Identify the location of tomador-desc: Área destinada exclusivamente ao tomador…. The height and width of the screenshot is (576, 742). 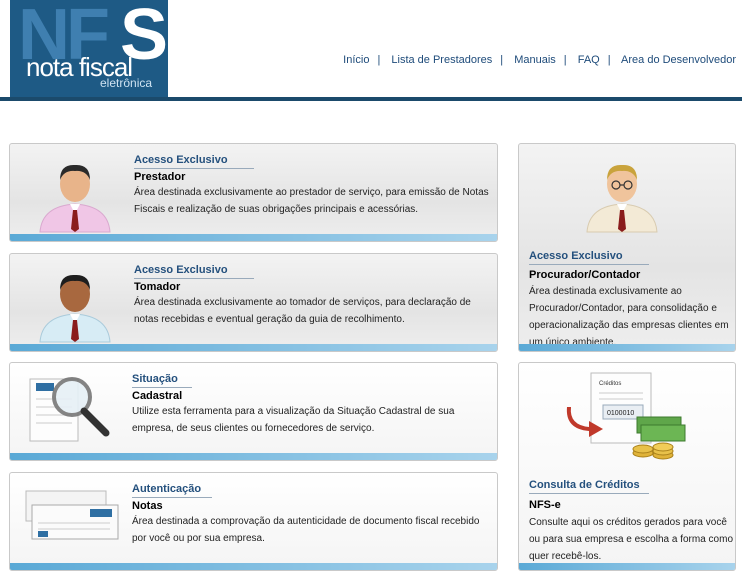
(302, 311).